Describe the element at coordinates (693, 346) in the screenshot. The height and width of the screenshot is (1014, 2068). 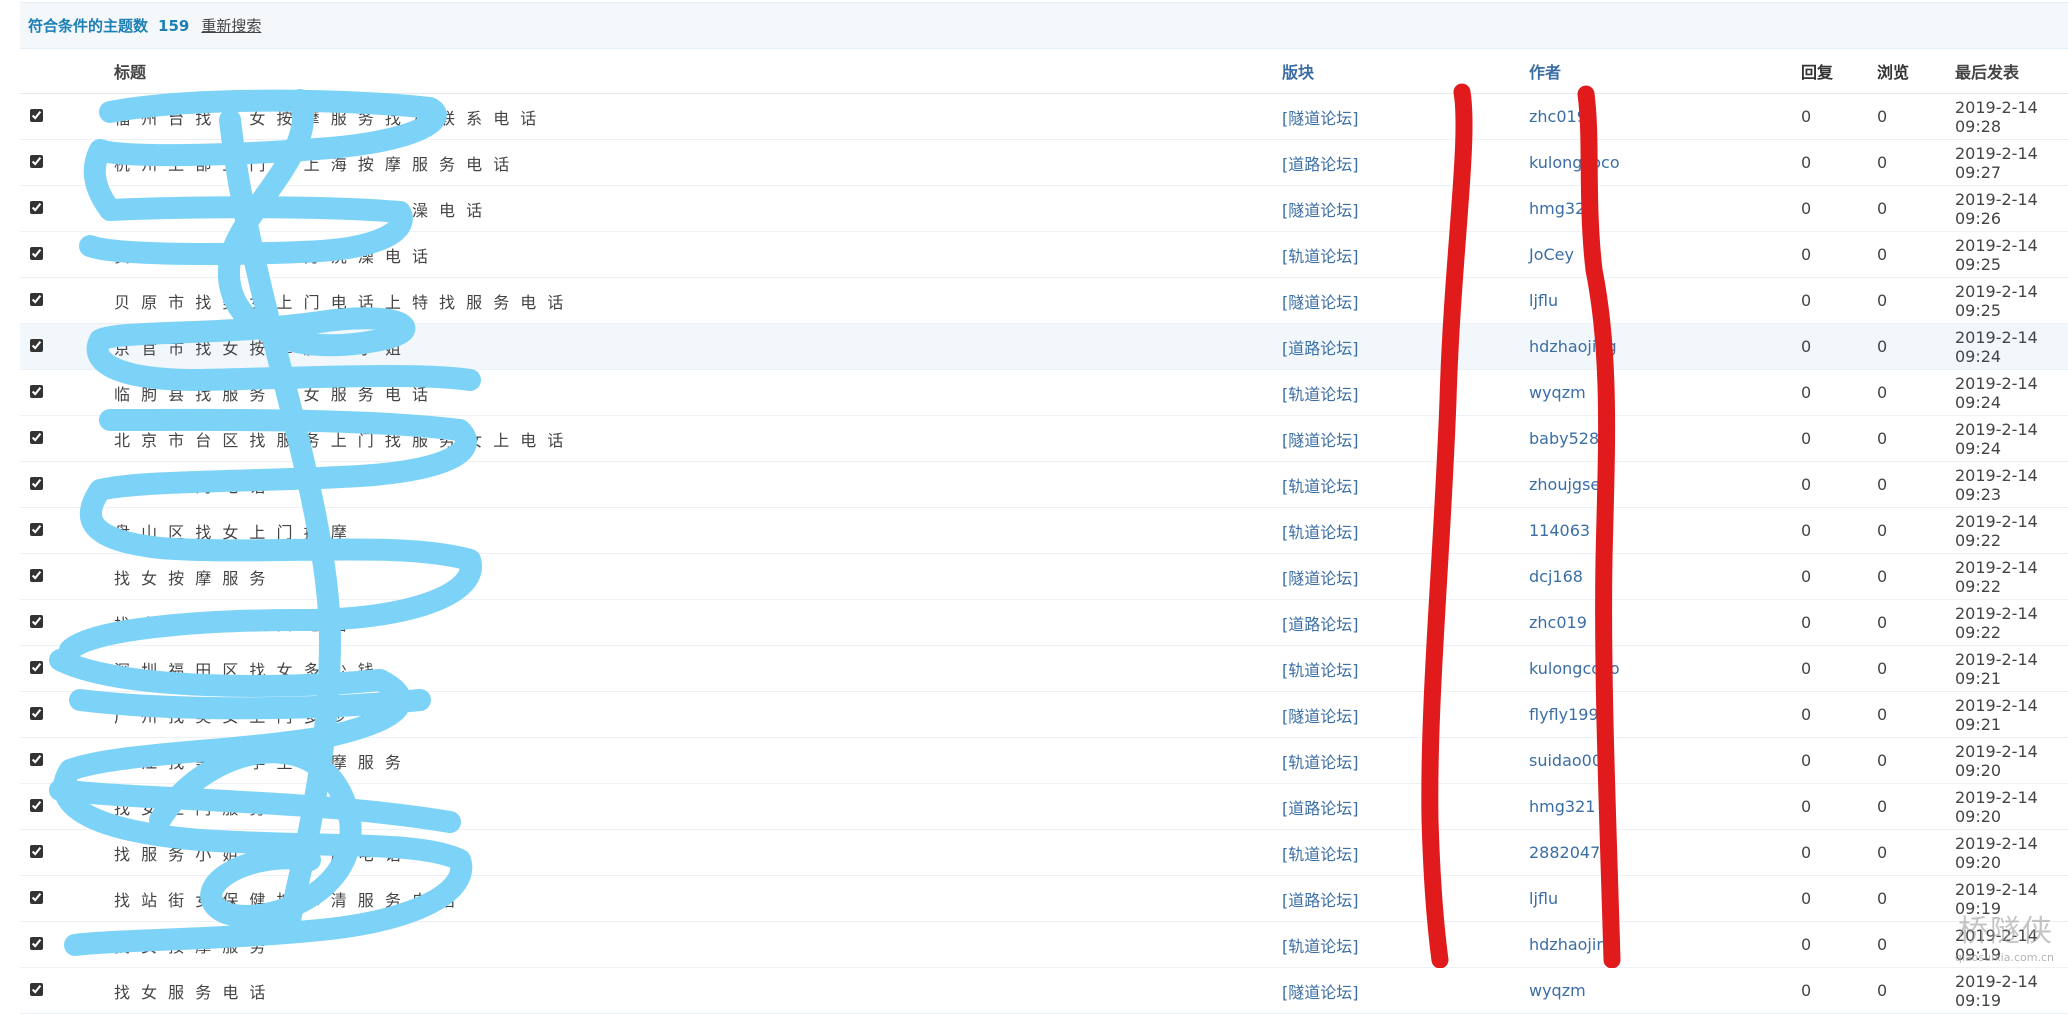
I see `thread-title-link: 京 官 市 找 女 按 摩 服 务 小 姐` at that location.